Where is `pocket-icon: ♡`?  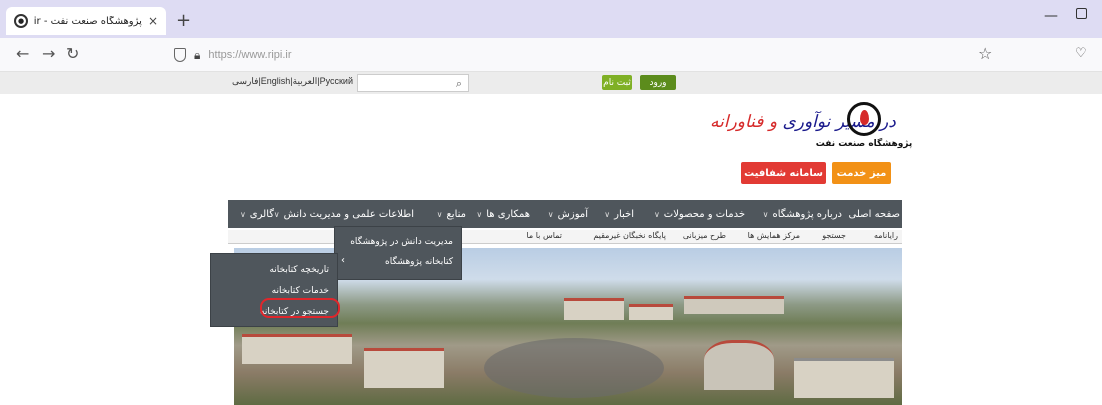 pocket-icon: ♡ is located at coordinates (1081, 53).